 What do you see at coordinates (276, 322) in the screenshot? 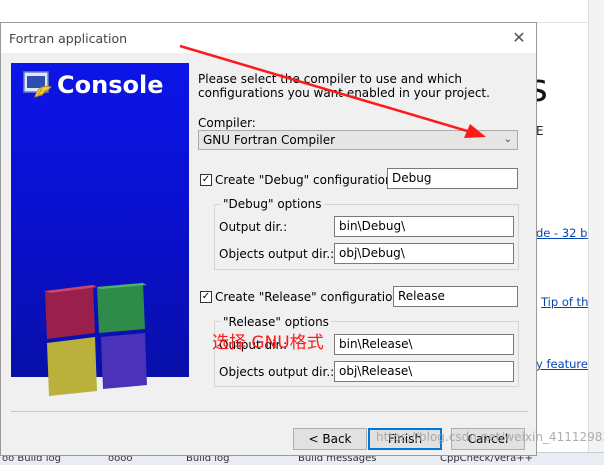
I see `release-options-title: "Release" options` at bounding box center [276, 322].